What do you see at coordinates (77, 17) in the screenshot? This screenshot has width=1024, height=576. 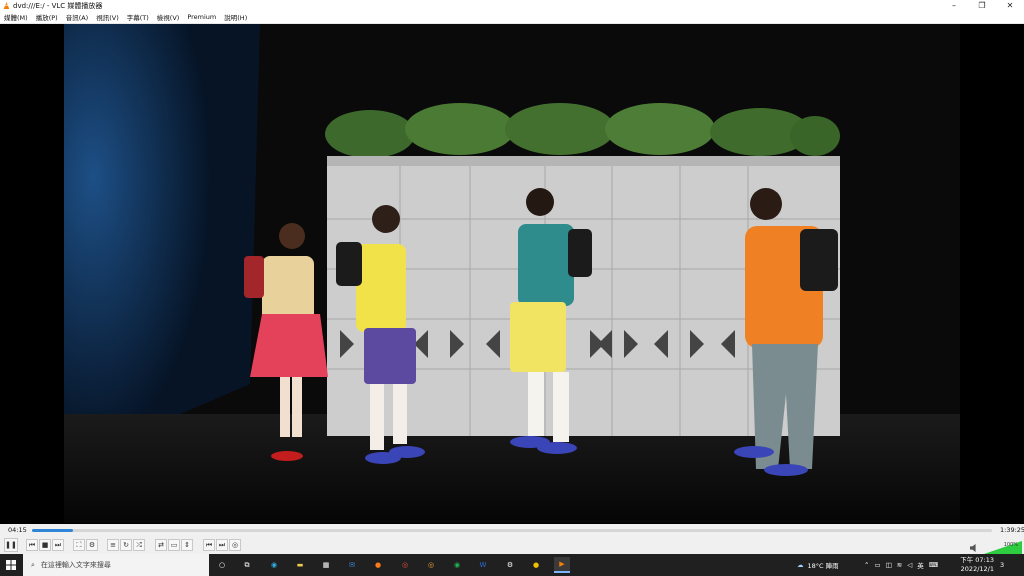 I see `menu-audio: 音訊(A)` at bounding box center [77, 17].